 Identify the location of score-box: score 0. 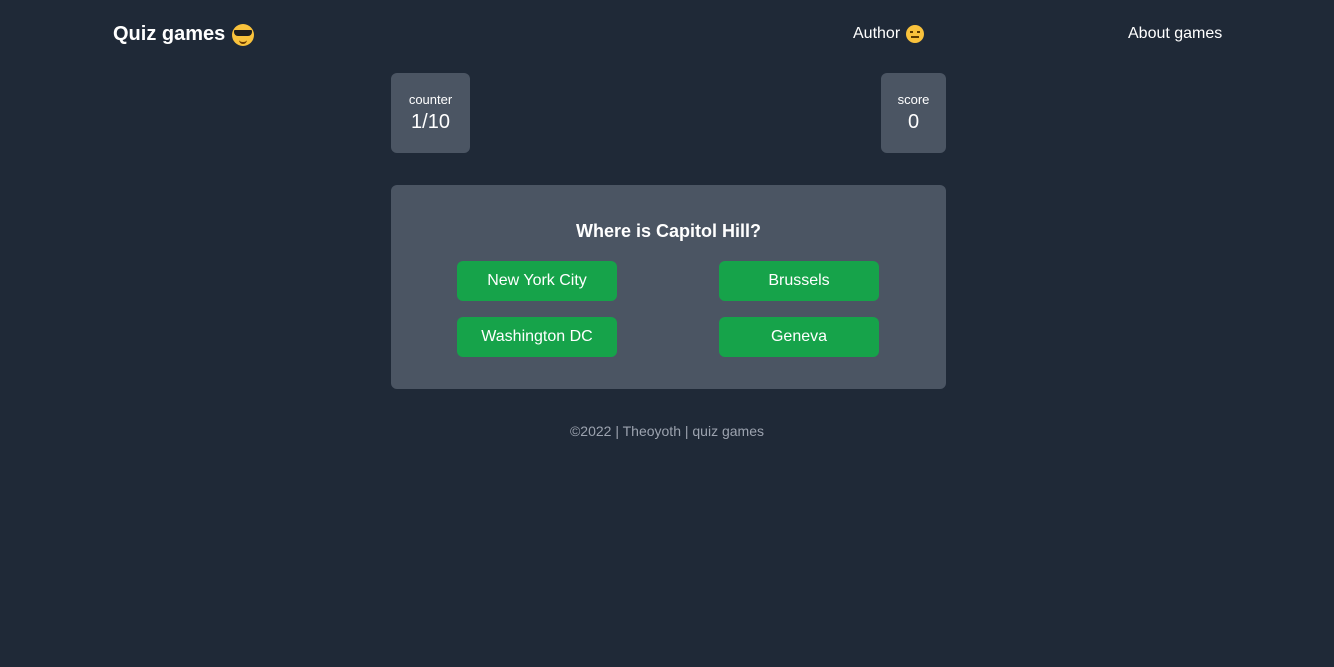
(913, 113).